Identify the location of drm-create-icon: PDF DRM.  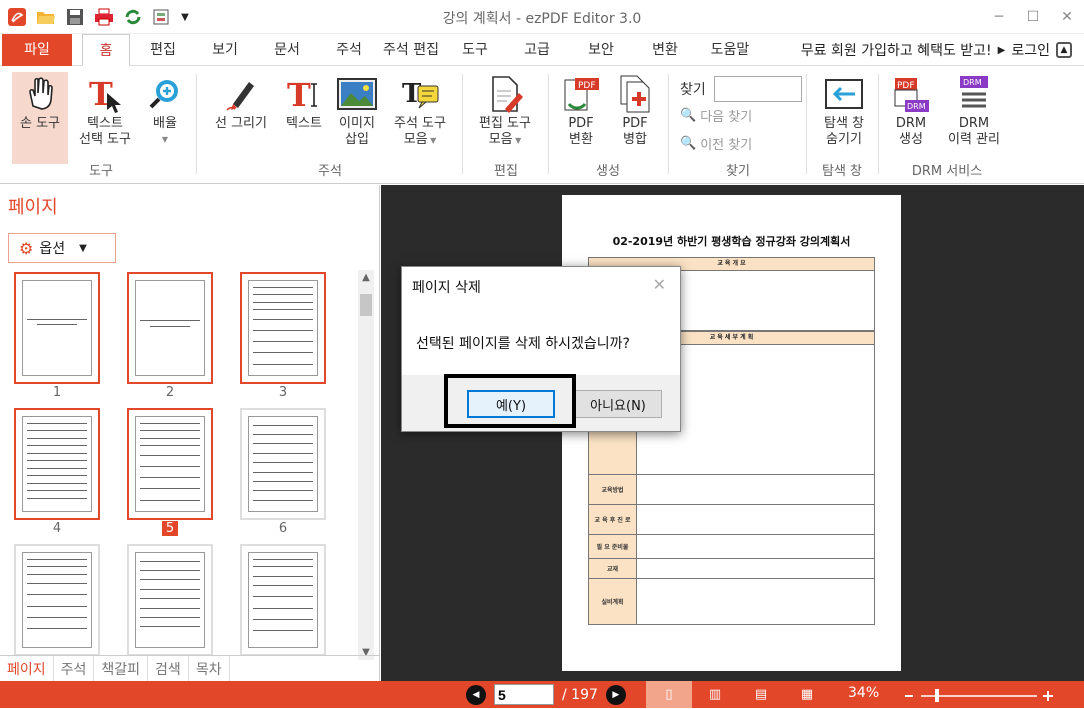
(911, 94).